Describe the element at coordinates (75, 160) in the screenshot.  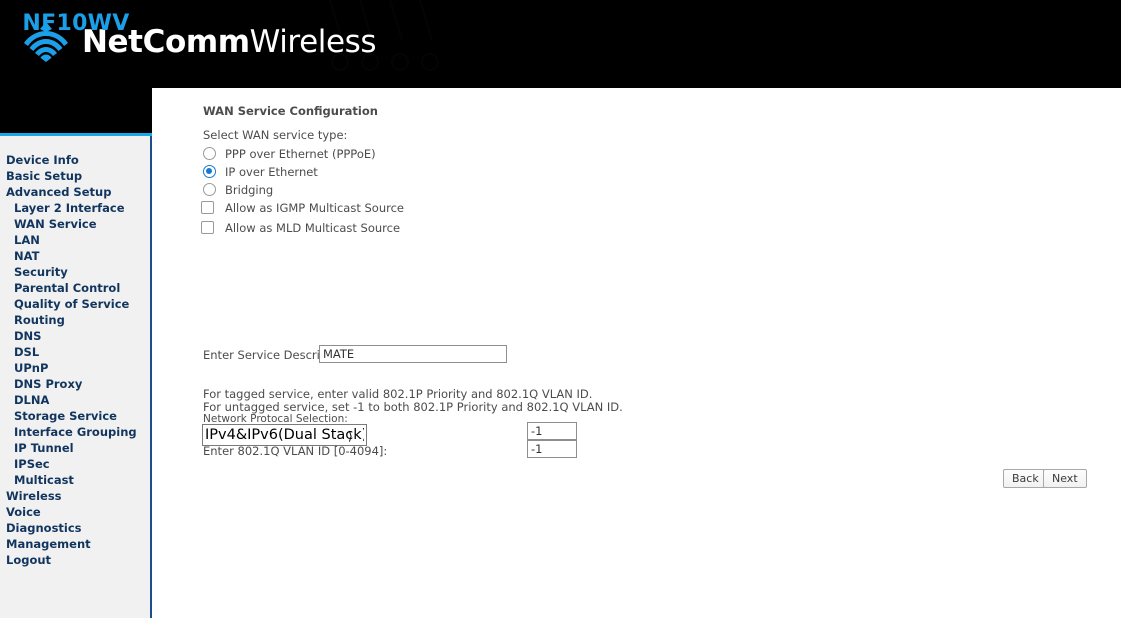
I see `sidebar-item-device-info: Device Info` at that location.